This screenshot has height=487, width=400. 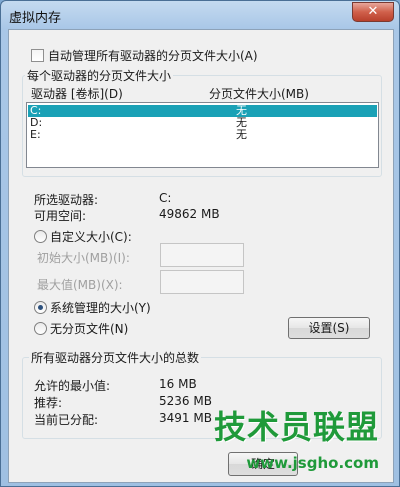 What do you see at coordinates (202, 282) in the screenshot?
I see `max-size-input` at bounding box center [202, 282].